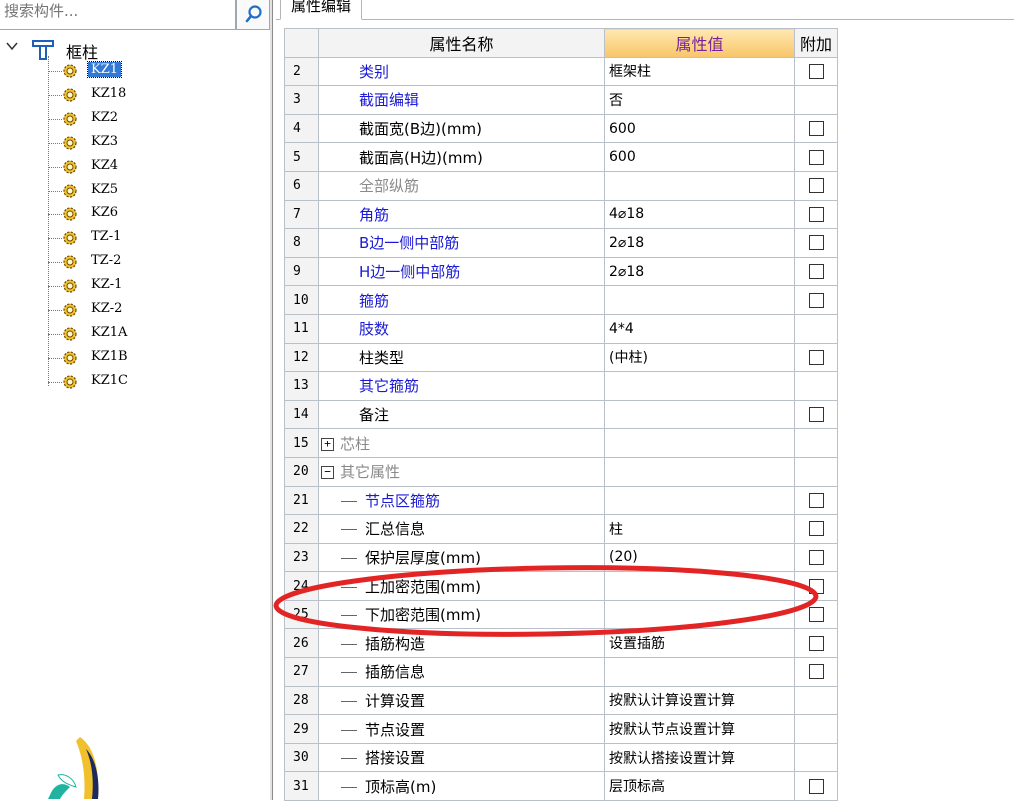  I want to click on property-name-cell: B边一侧中部筋, so click(461, 243).